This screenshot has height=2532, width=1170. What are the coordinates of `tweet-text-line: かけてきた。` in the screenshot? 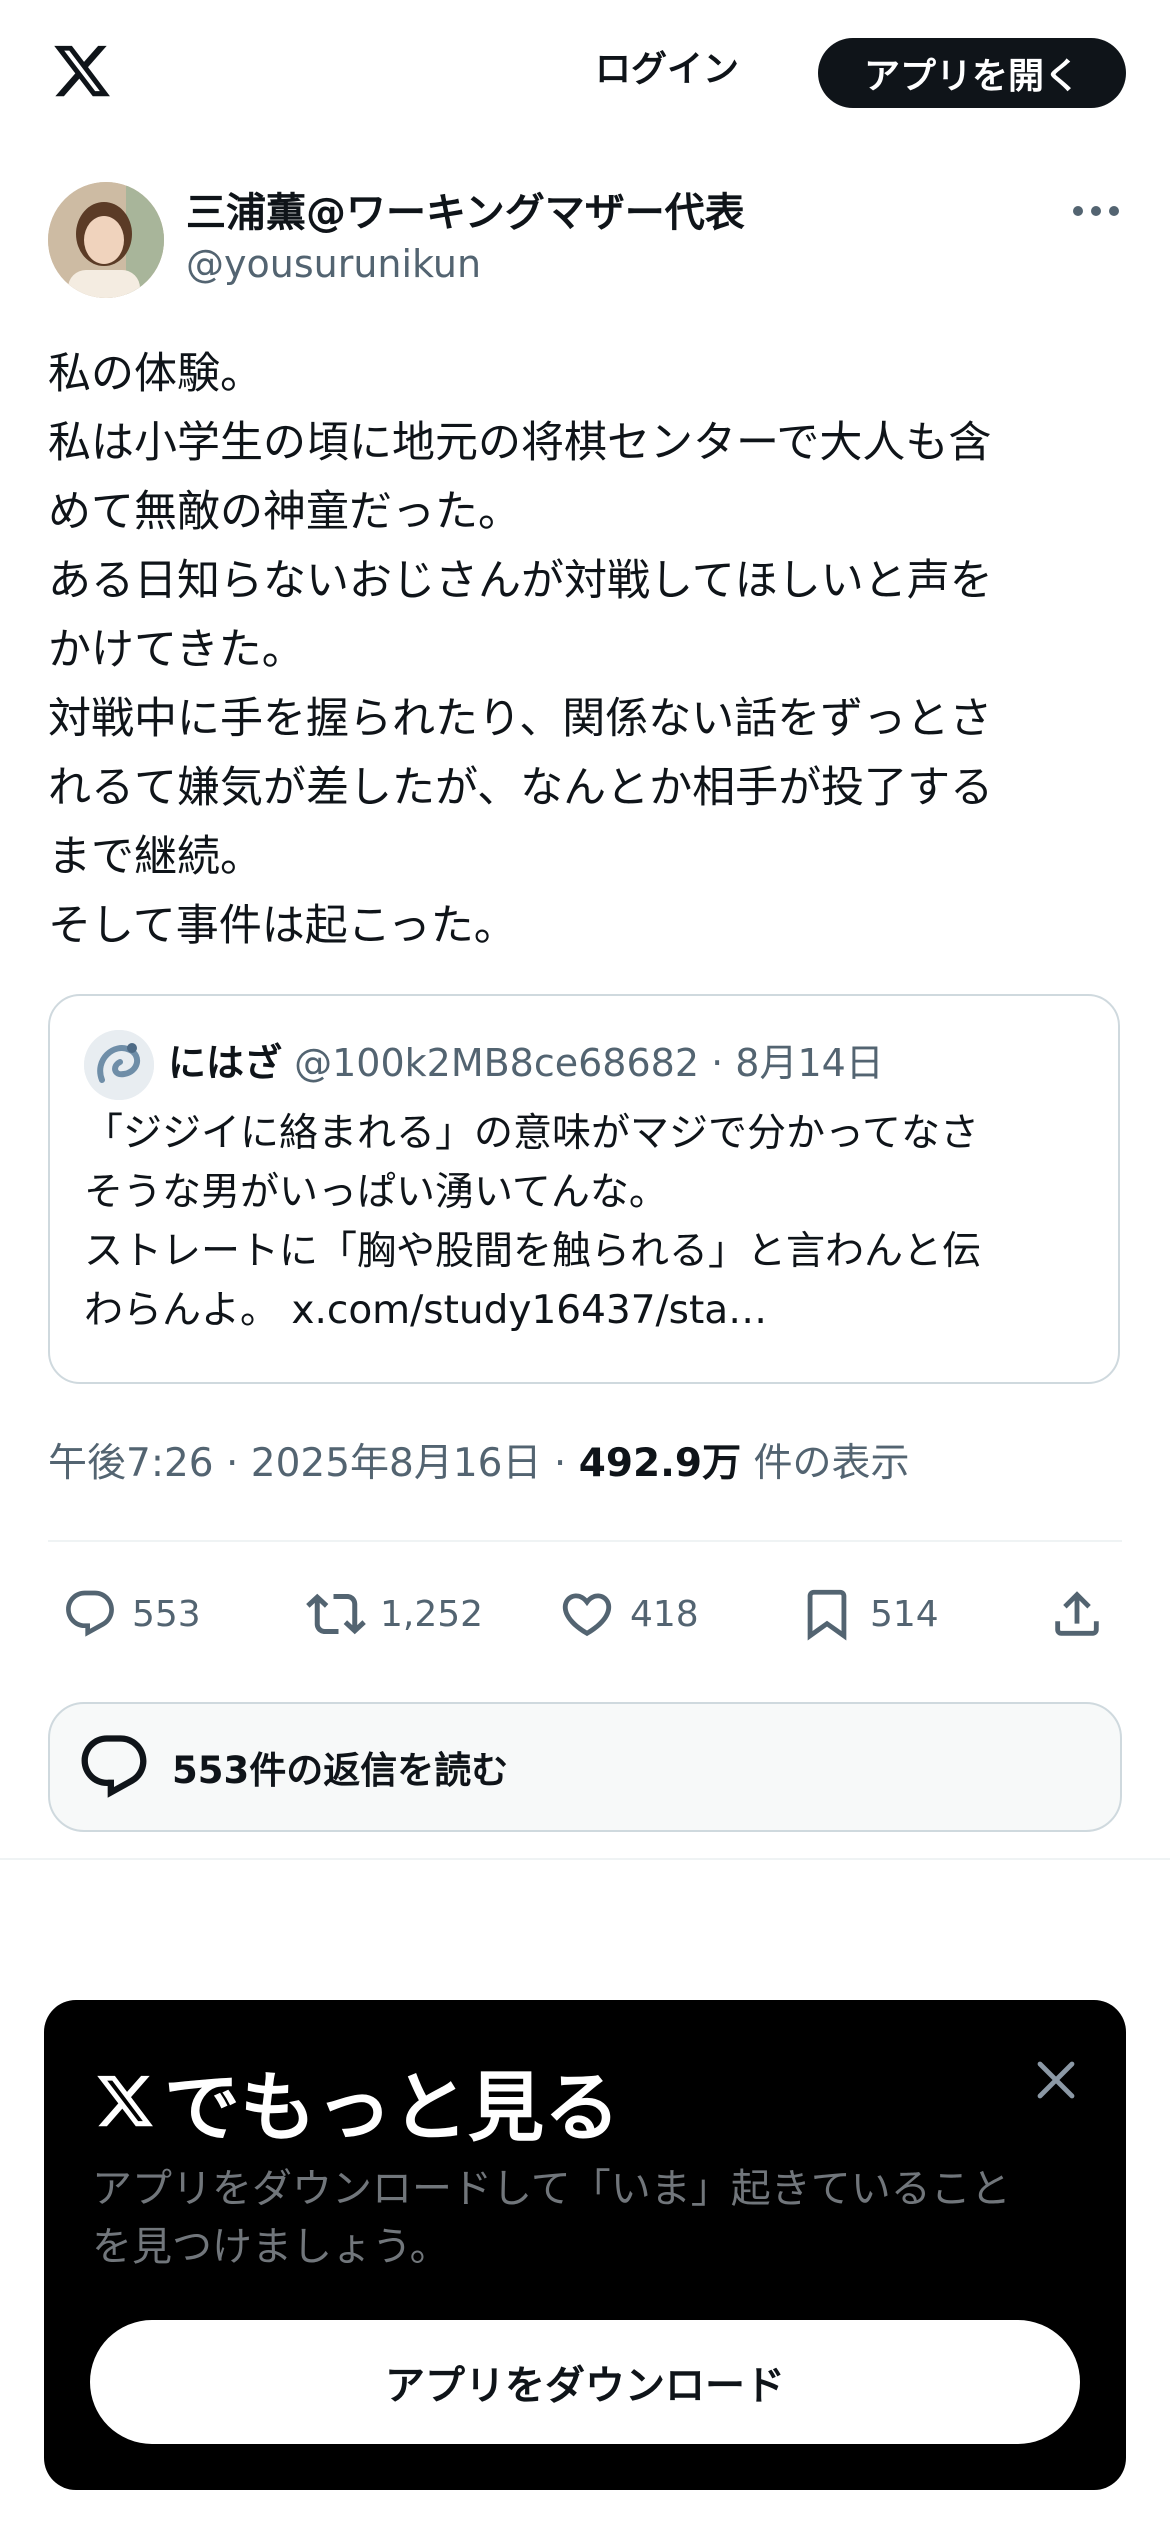 It's located at (176, 650).